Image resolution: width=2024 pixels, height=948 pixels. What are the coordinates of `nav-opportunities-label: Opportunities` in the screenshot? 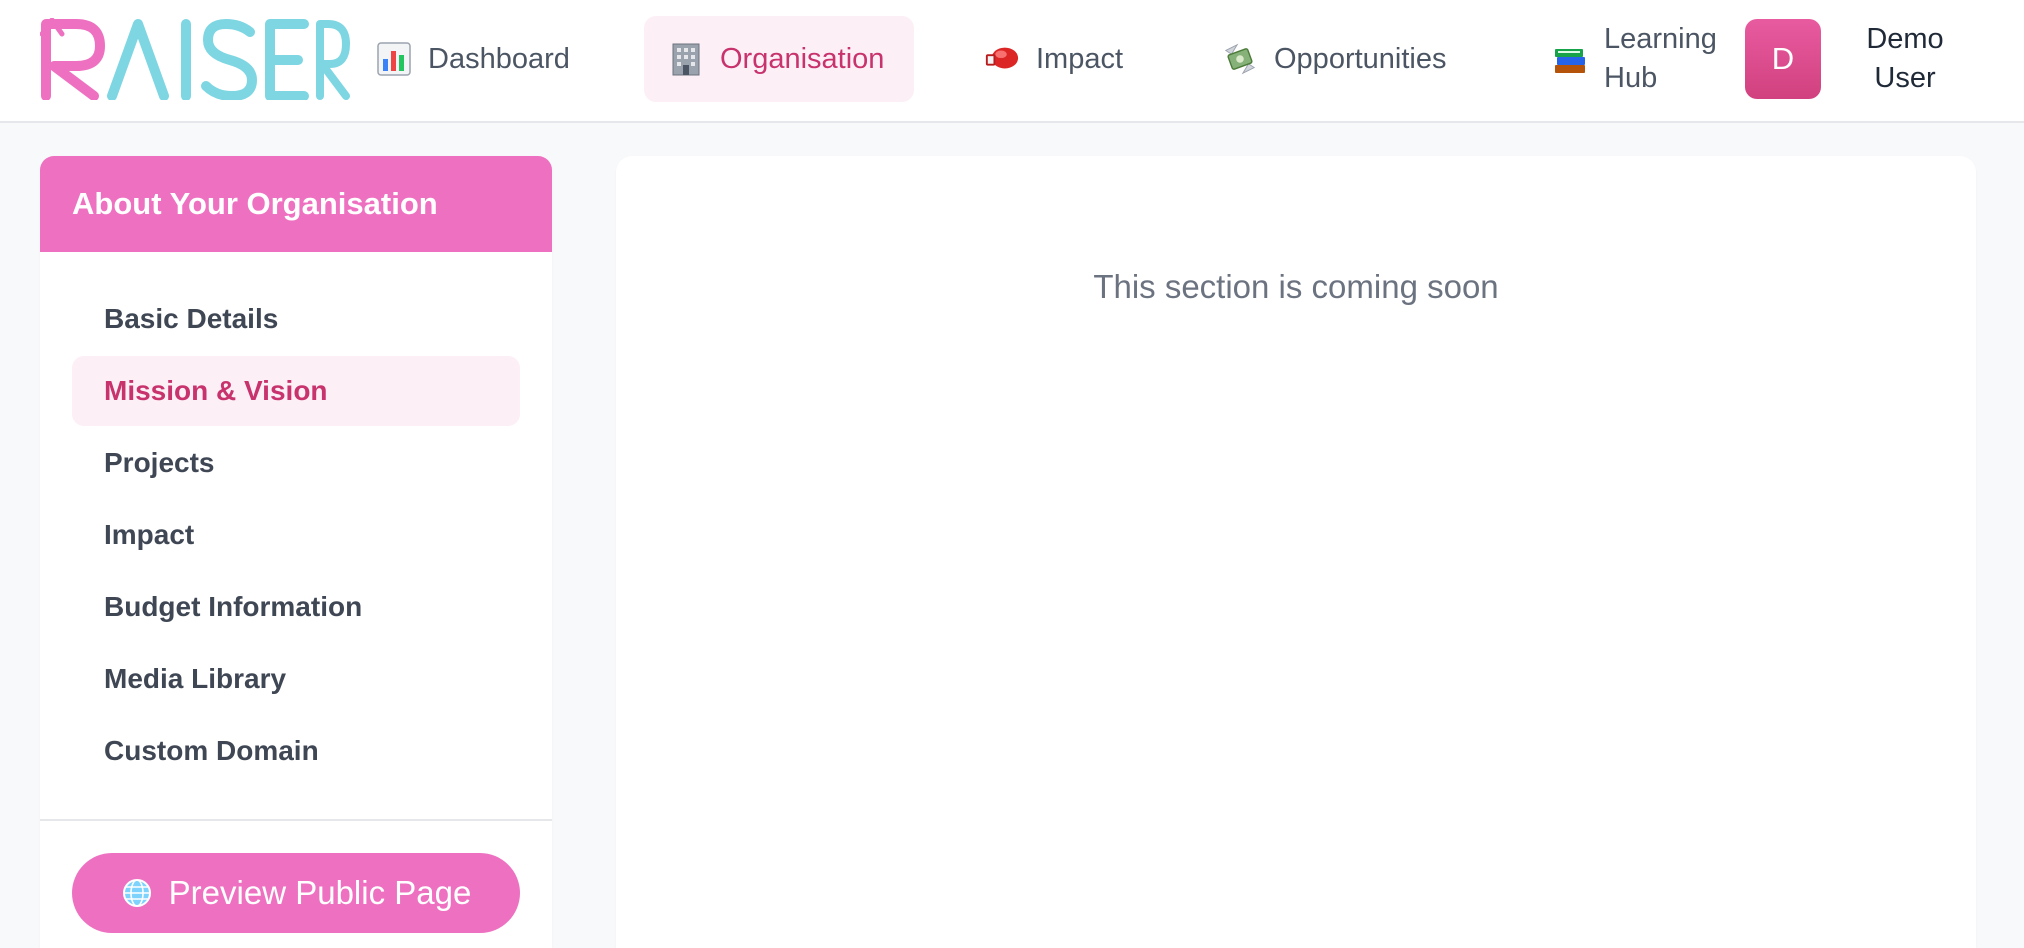 It's located at (1360, 58).